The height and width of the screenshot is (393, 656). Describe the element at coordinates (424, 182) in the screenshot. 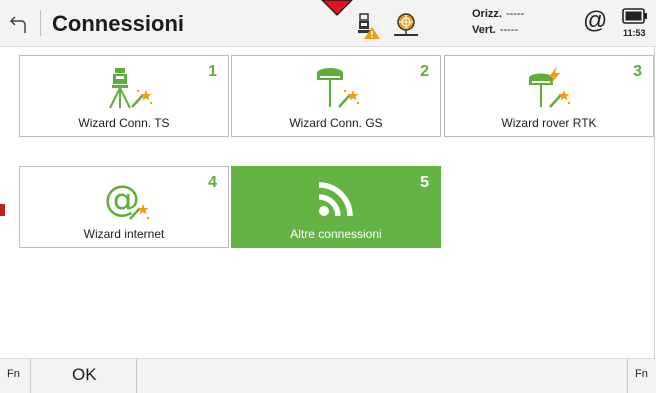

I see `tile-number: 5` at that location.